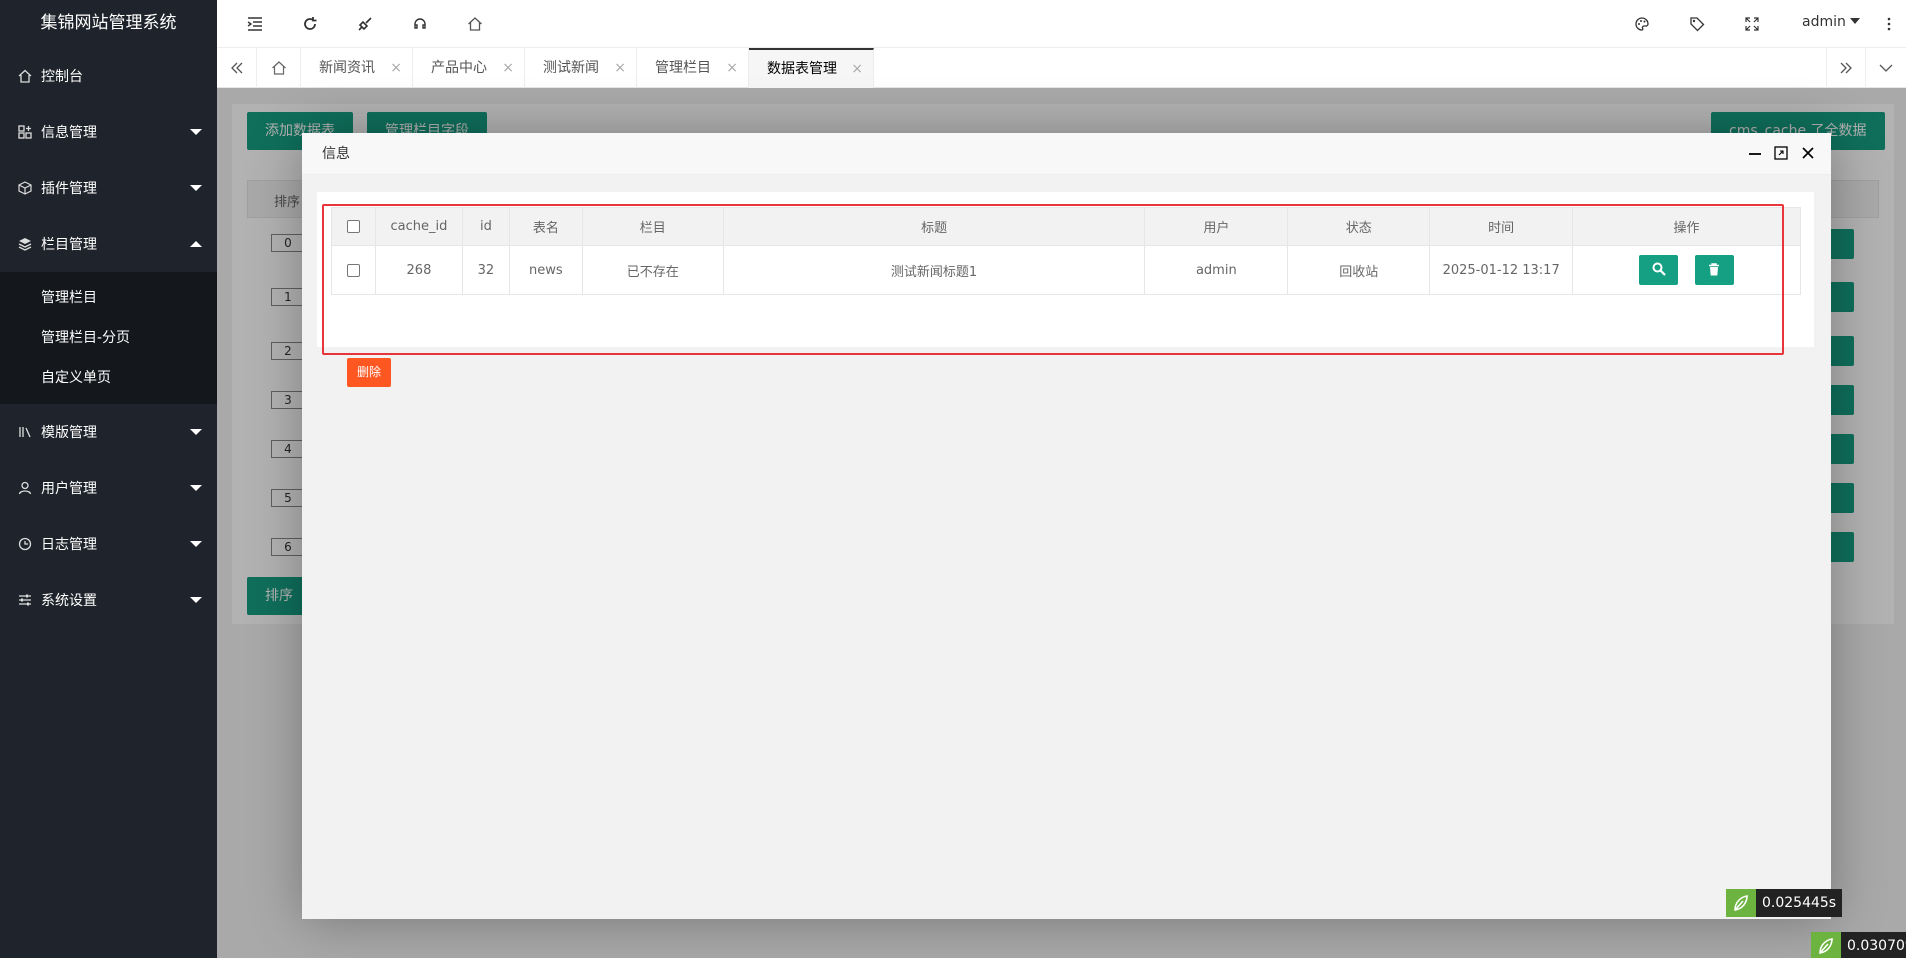  What do you see at coordinates (1755, 153) in the screenshot?
I see `minimize-icon` at bounding box center [1755, 153].